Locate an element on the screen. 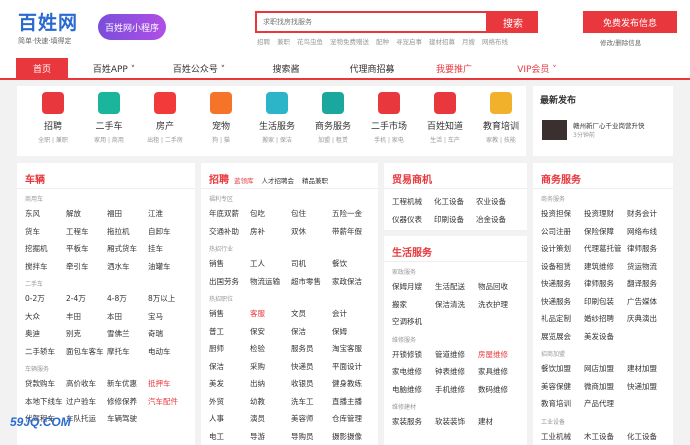  link-item: 翻译服务 is located at coordinates (648, 287).